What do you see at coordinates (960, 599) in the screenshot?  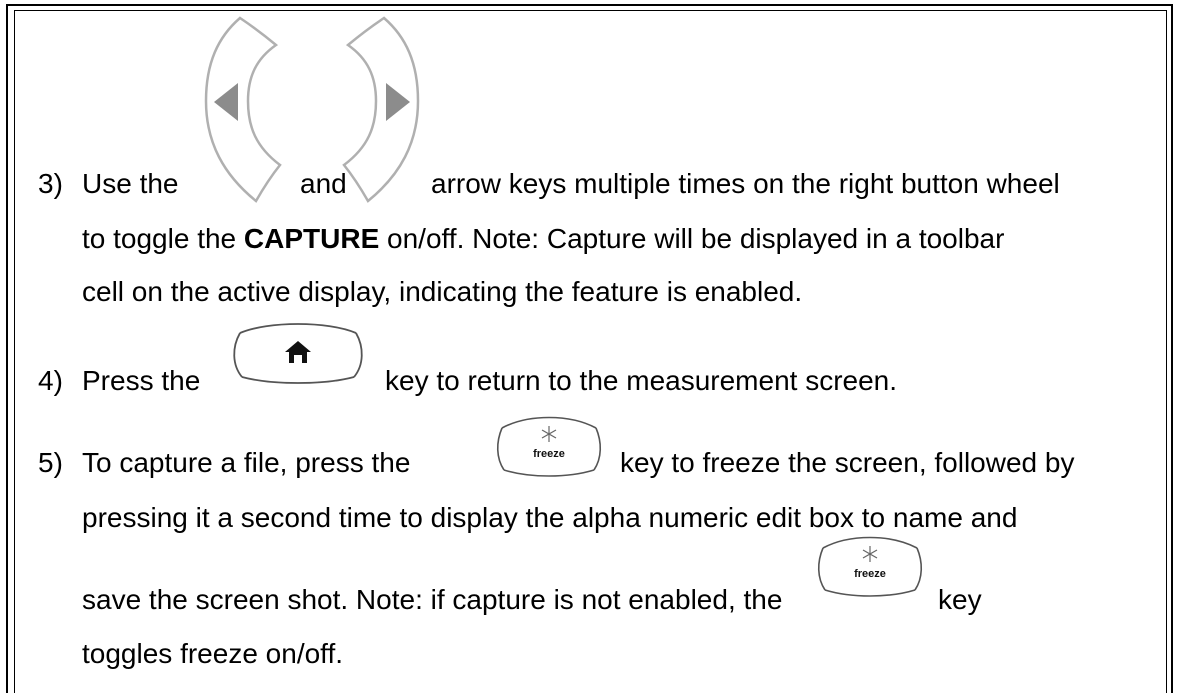 I see `step-5-text-d: key` at bounding box center [960, 599].